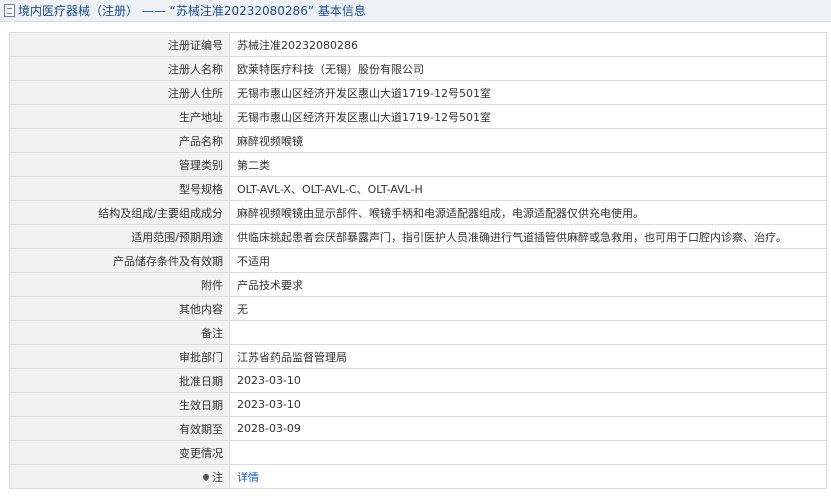  I want to click on field-value: 产品技术要求, so click(528, 284).